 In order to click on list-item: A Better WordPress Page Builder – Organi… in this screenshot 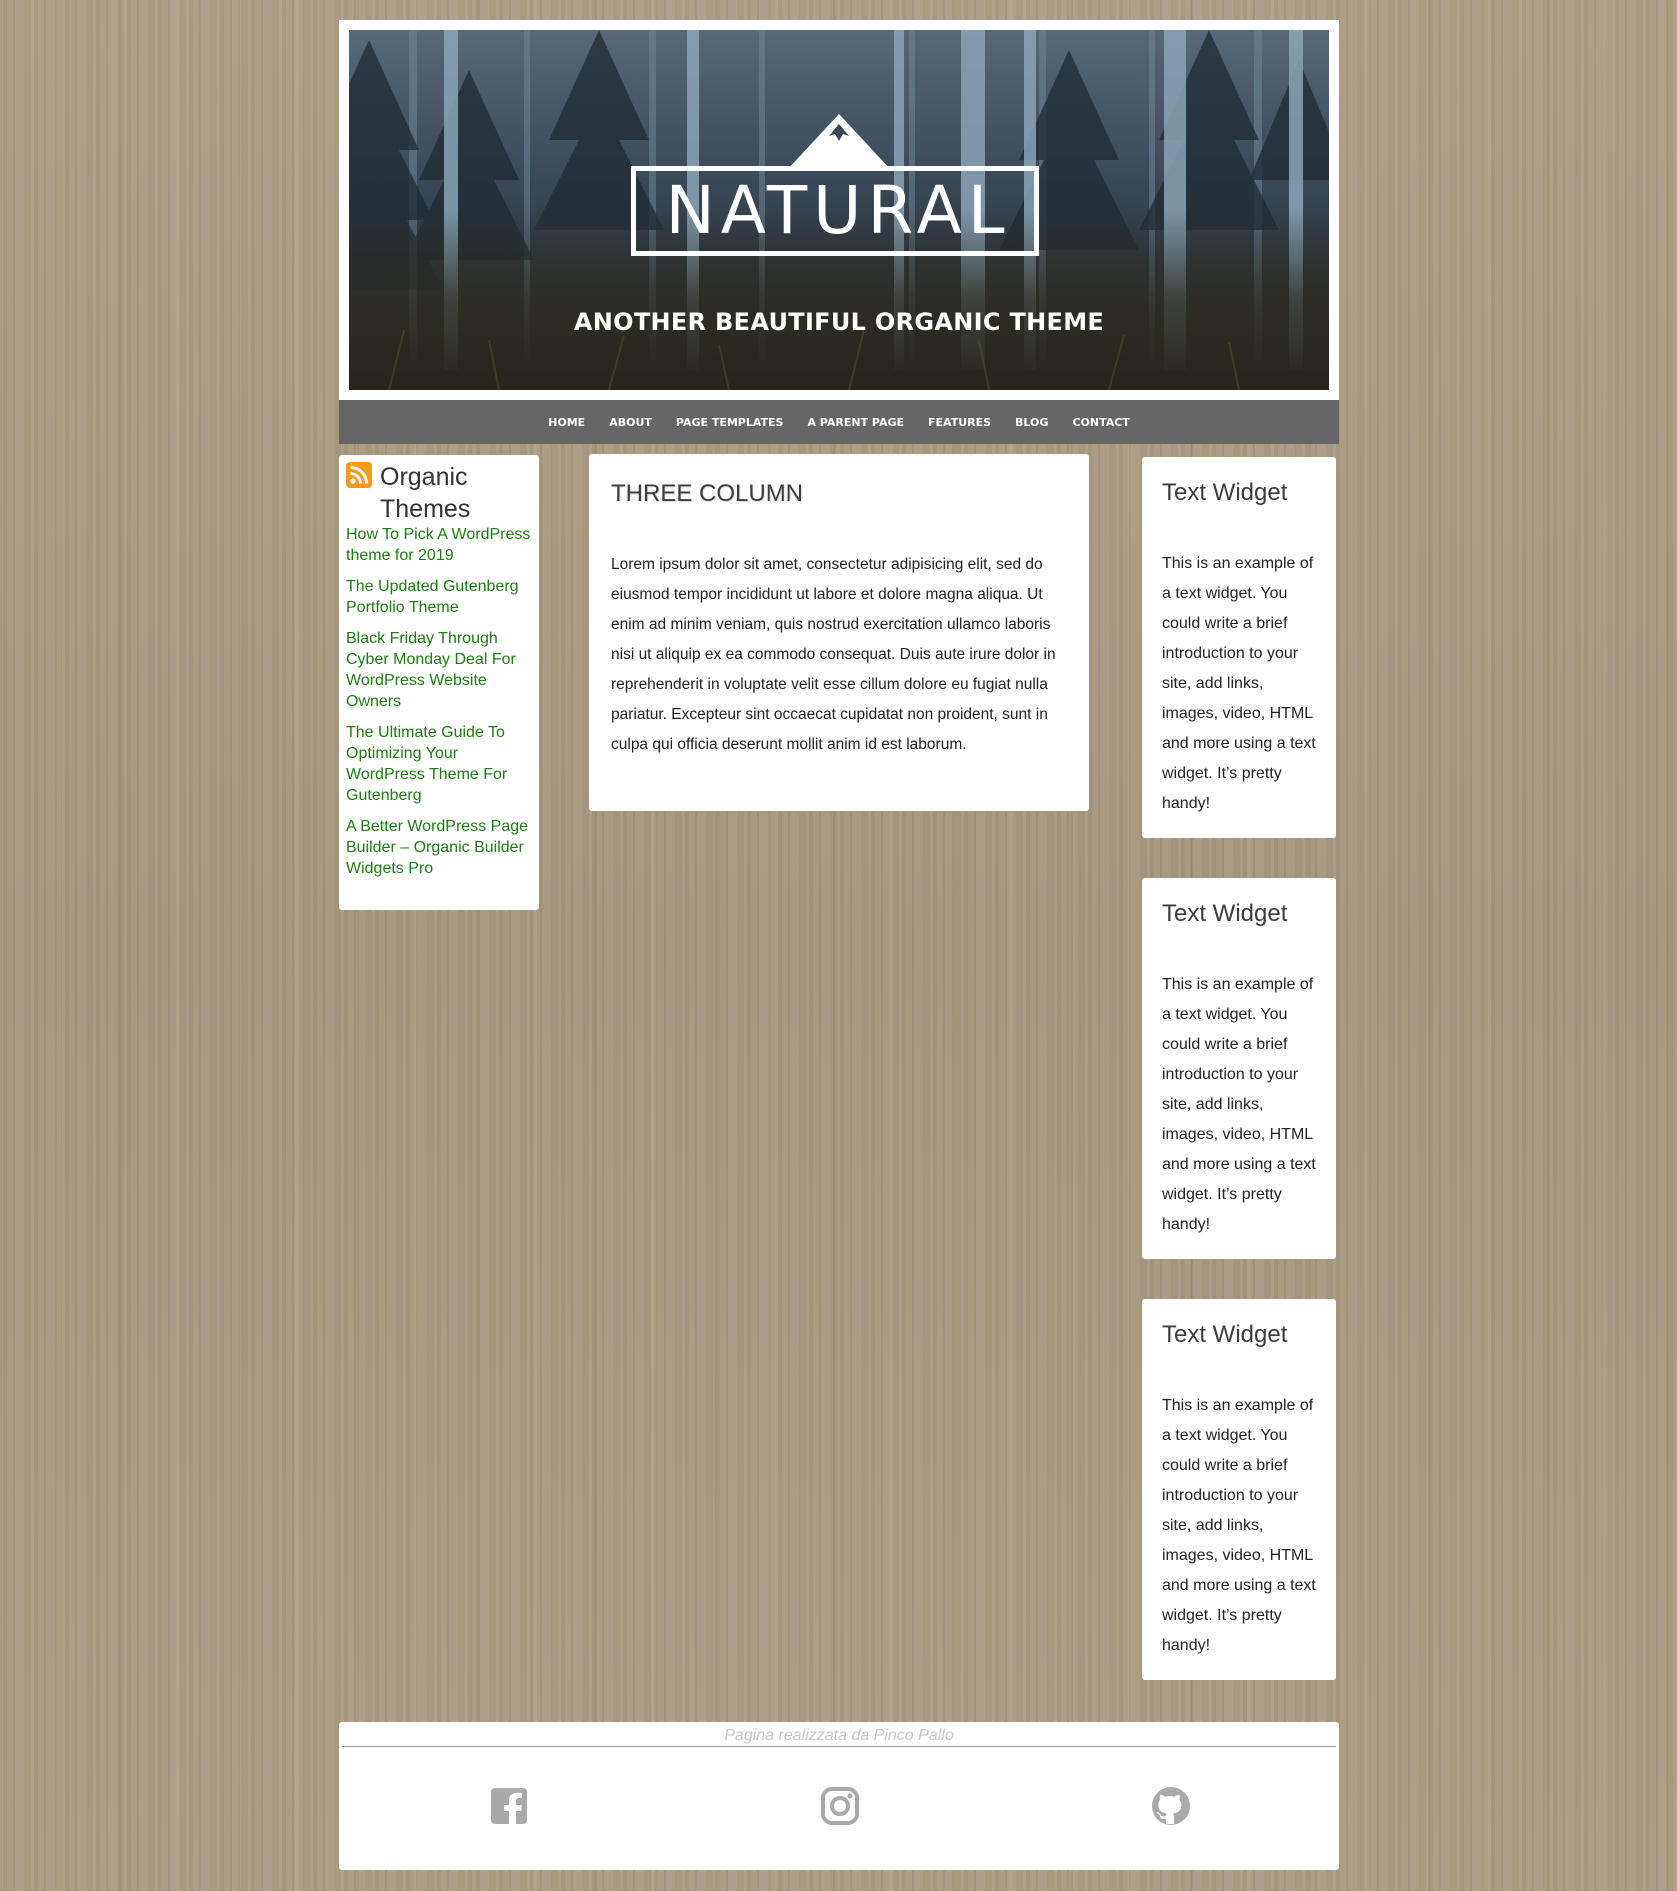, I will do `click(439, 847)`.